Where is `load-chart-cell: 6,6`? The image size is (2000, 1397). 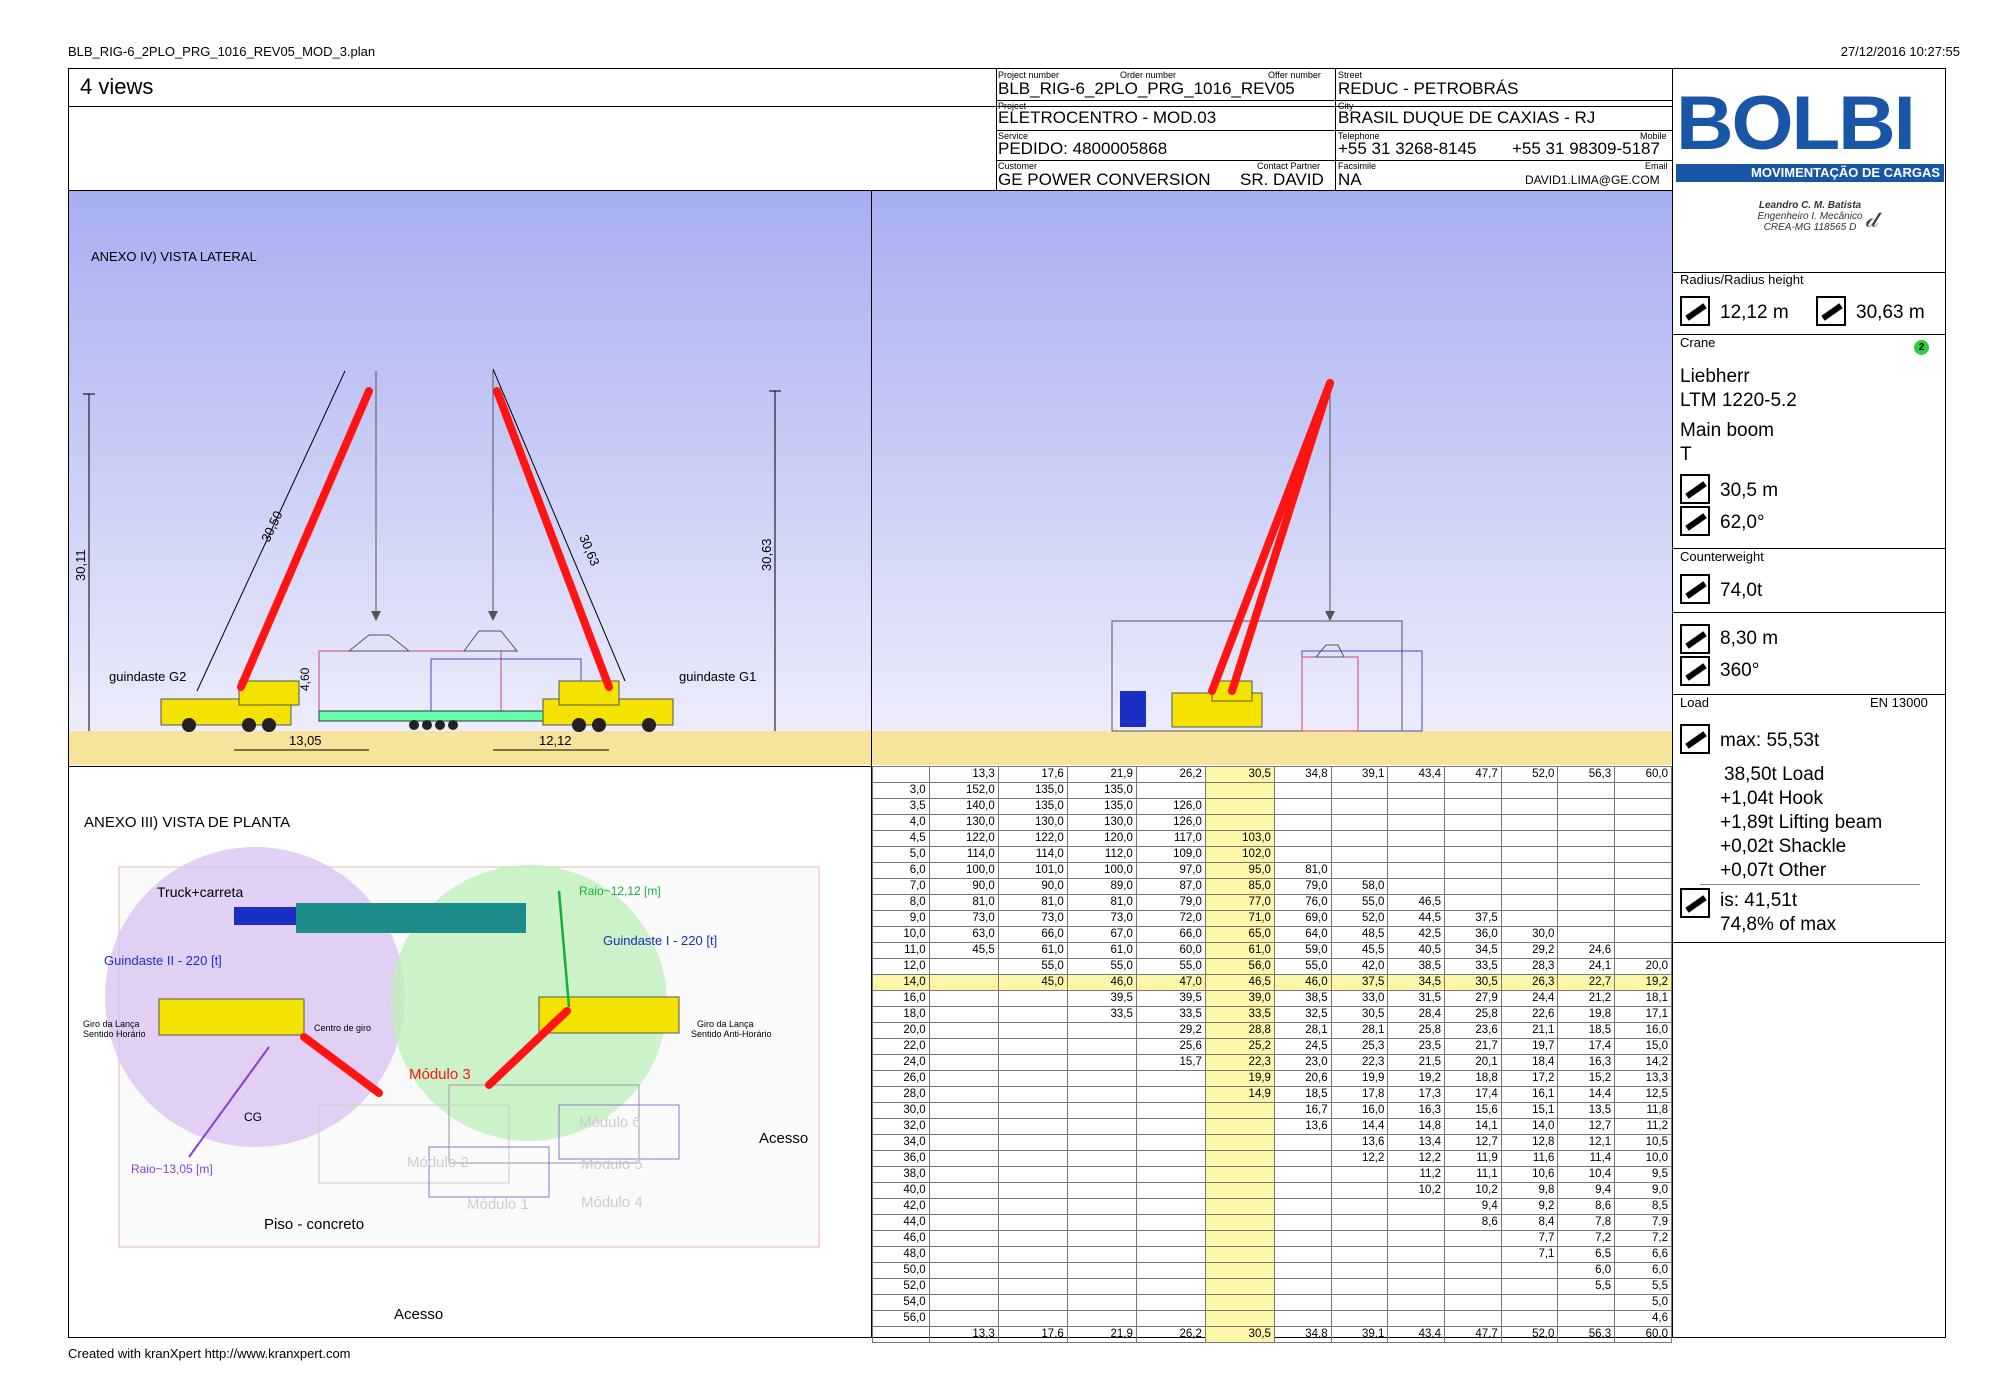
load-chart-cell: 6,6 is located at coordinates (1643, 1254).